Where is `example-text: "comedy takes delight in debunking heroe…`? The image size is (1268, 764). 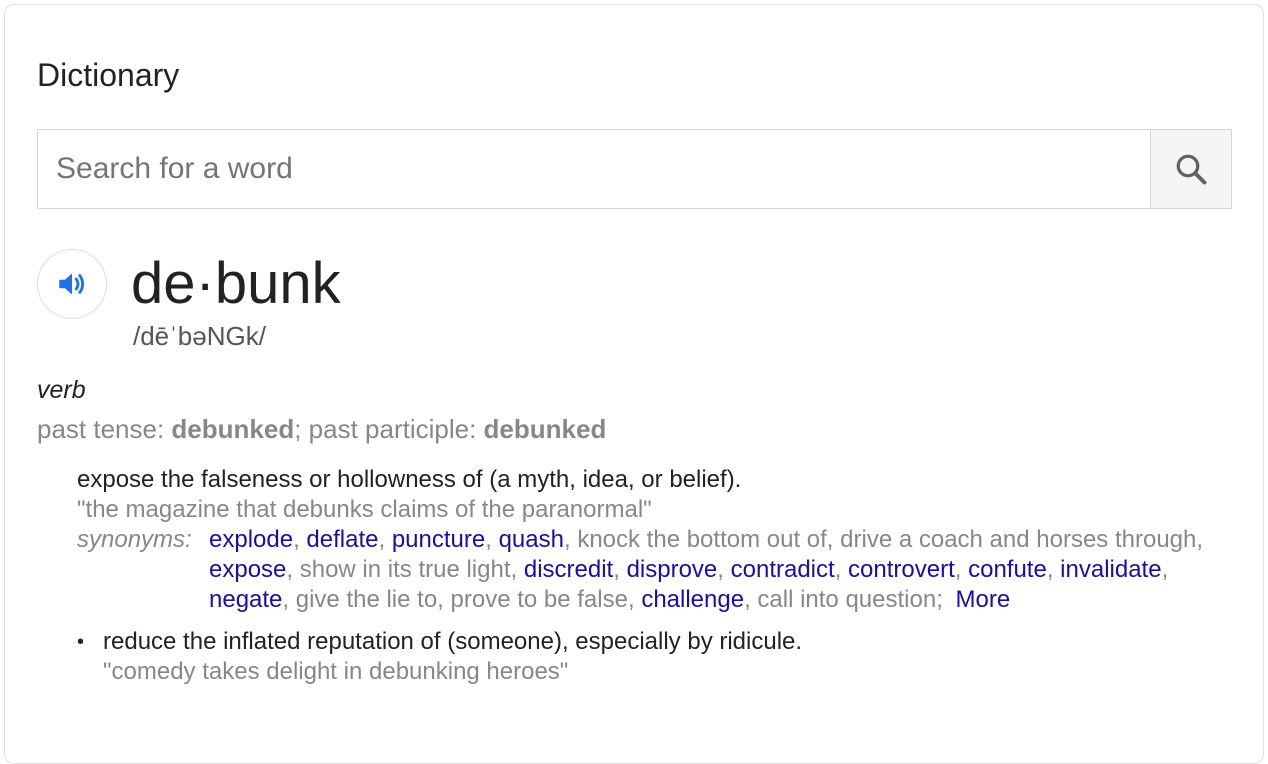
example-text: "comedy takes delight in debunking heroe… is located at coordinates (336, 671).